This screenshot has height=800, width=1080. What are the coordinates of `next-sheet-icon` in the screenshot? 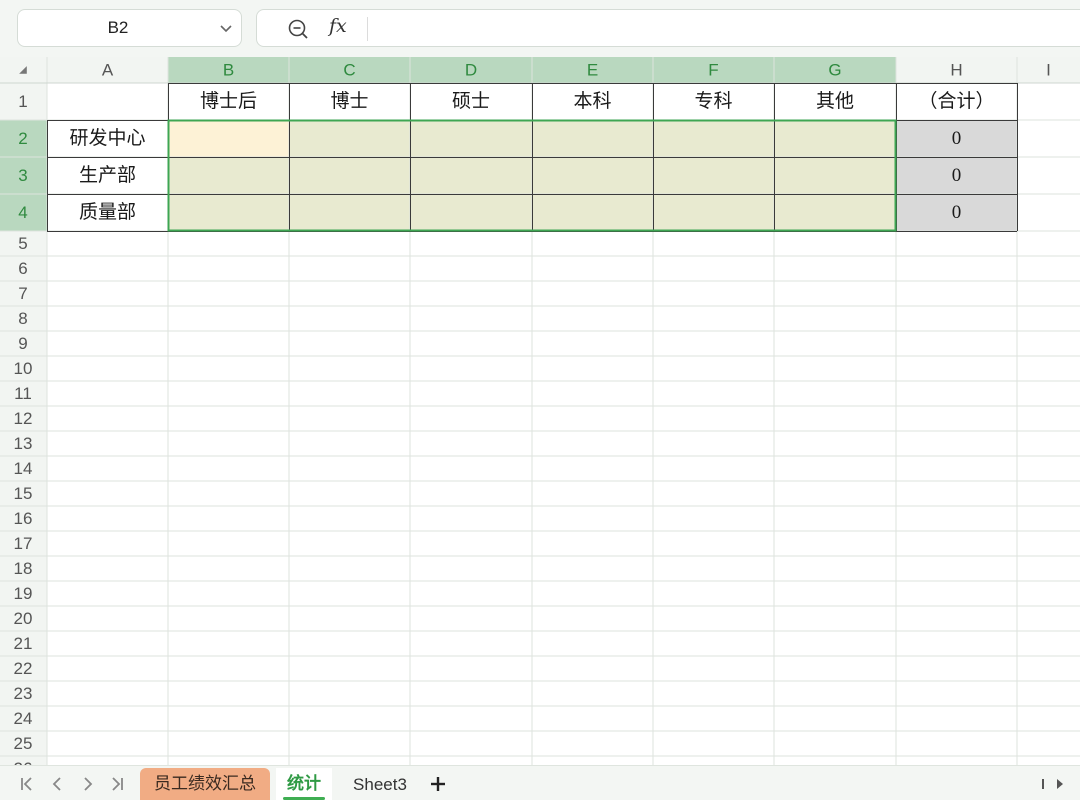 It's located at (88, 784).